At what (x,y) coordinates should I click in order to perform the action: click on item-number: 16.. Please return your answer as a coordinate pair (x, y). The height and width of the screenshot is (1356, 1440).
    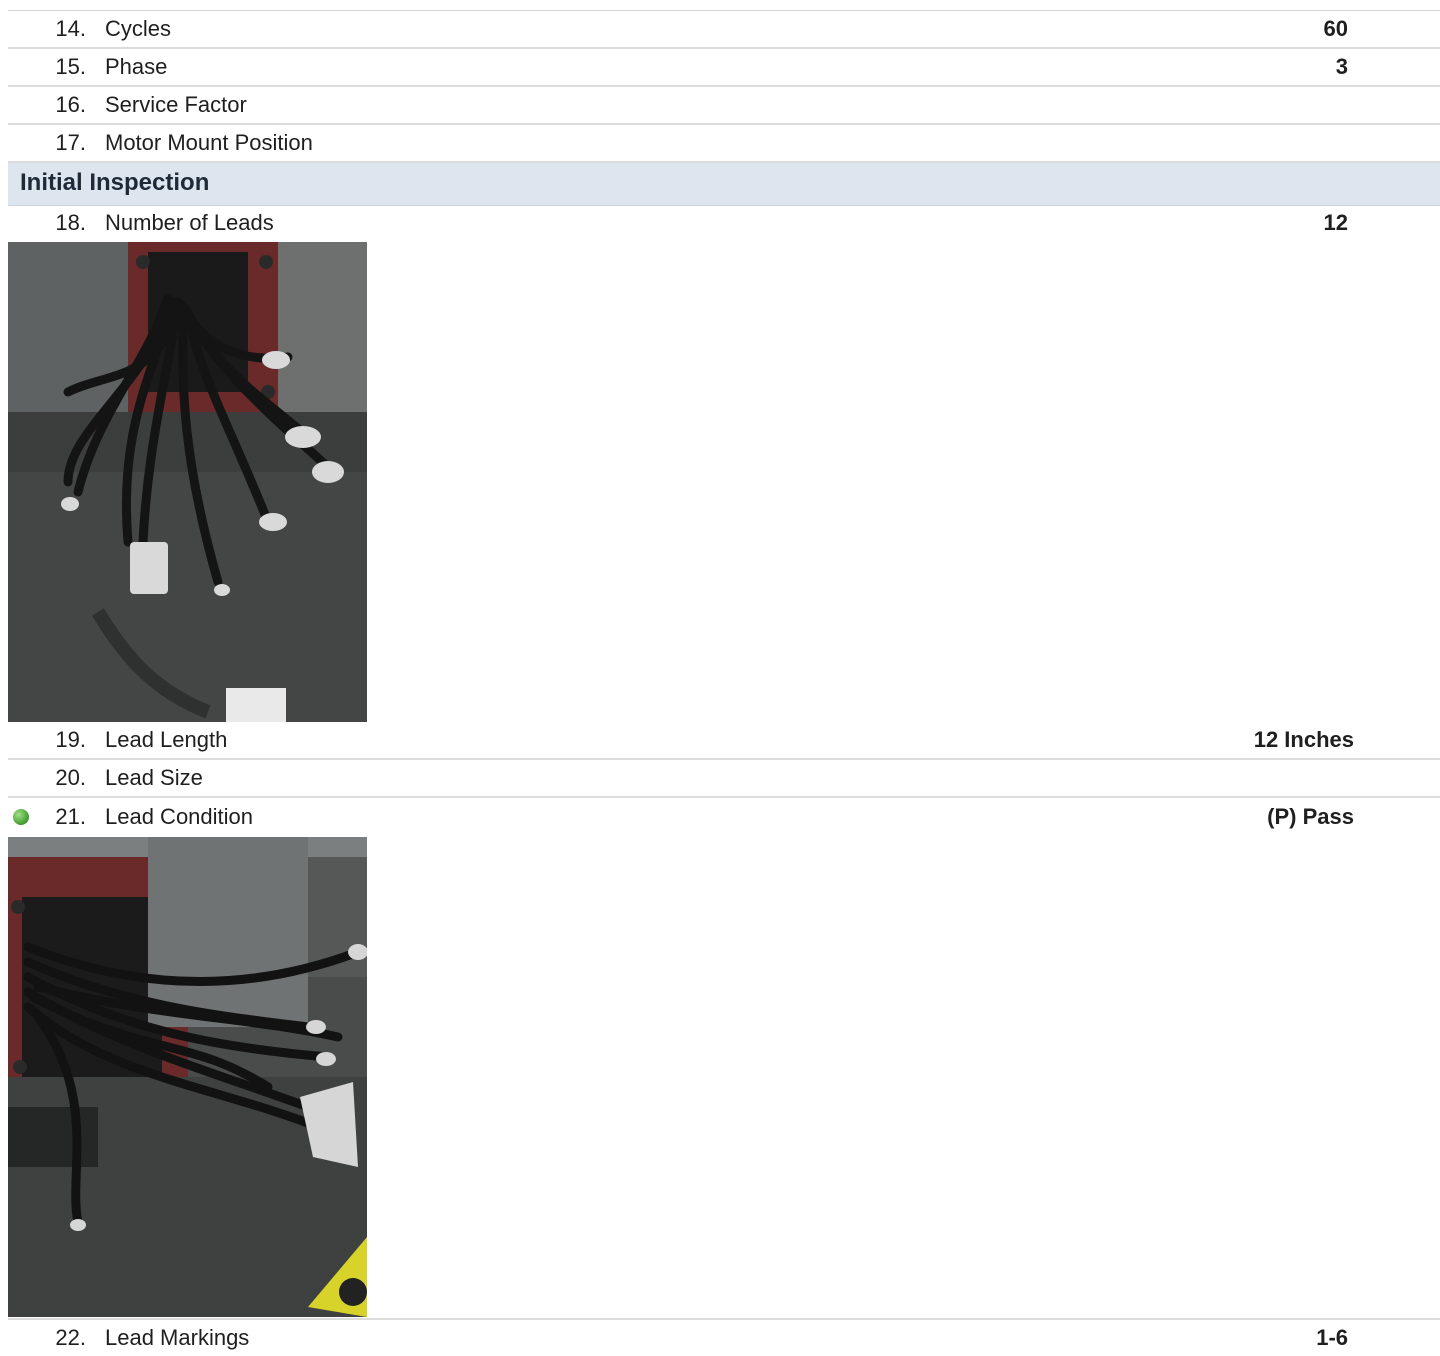
    Looking at the image, I should click on (70, 104).